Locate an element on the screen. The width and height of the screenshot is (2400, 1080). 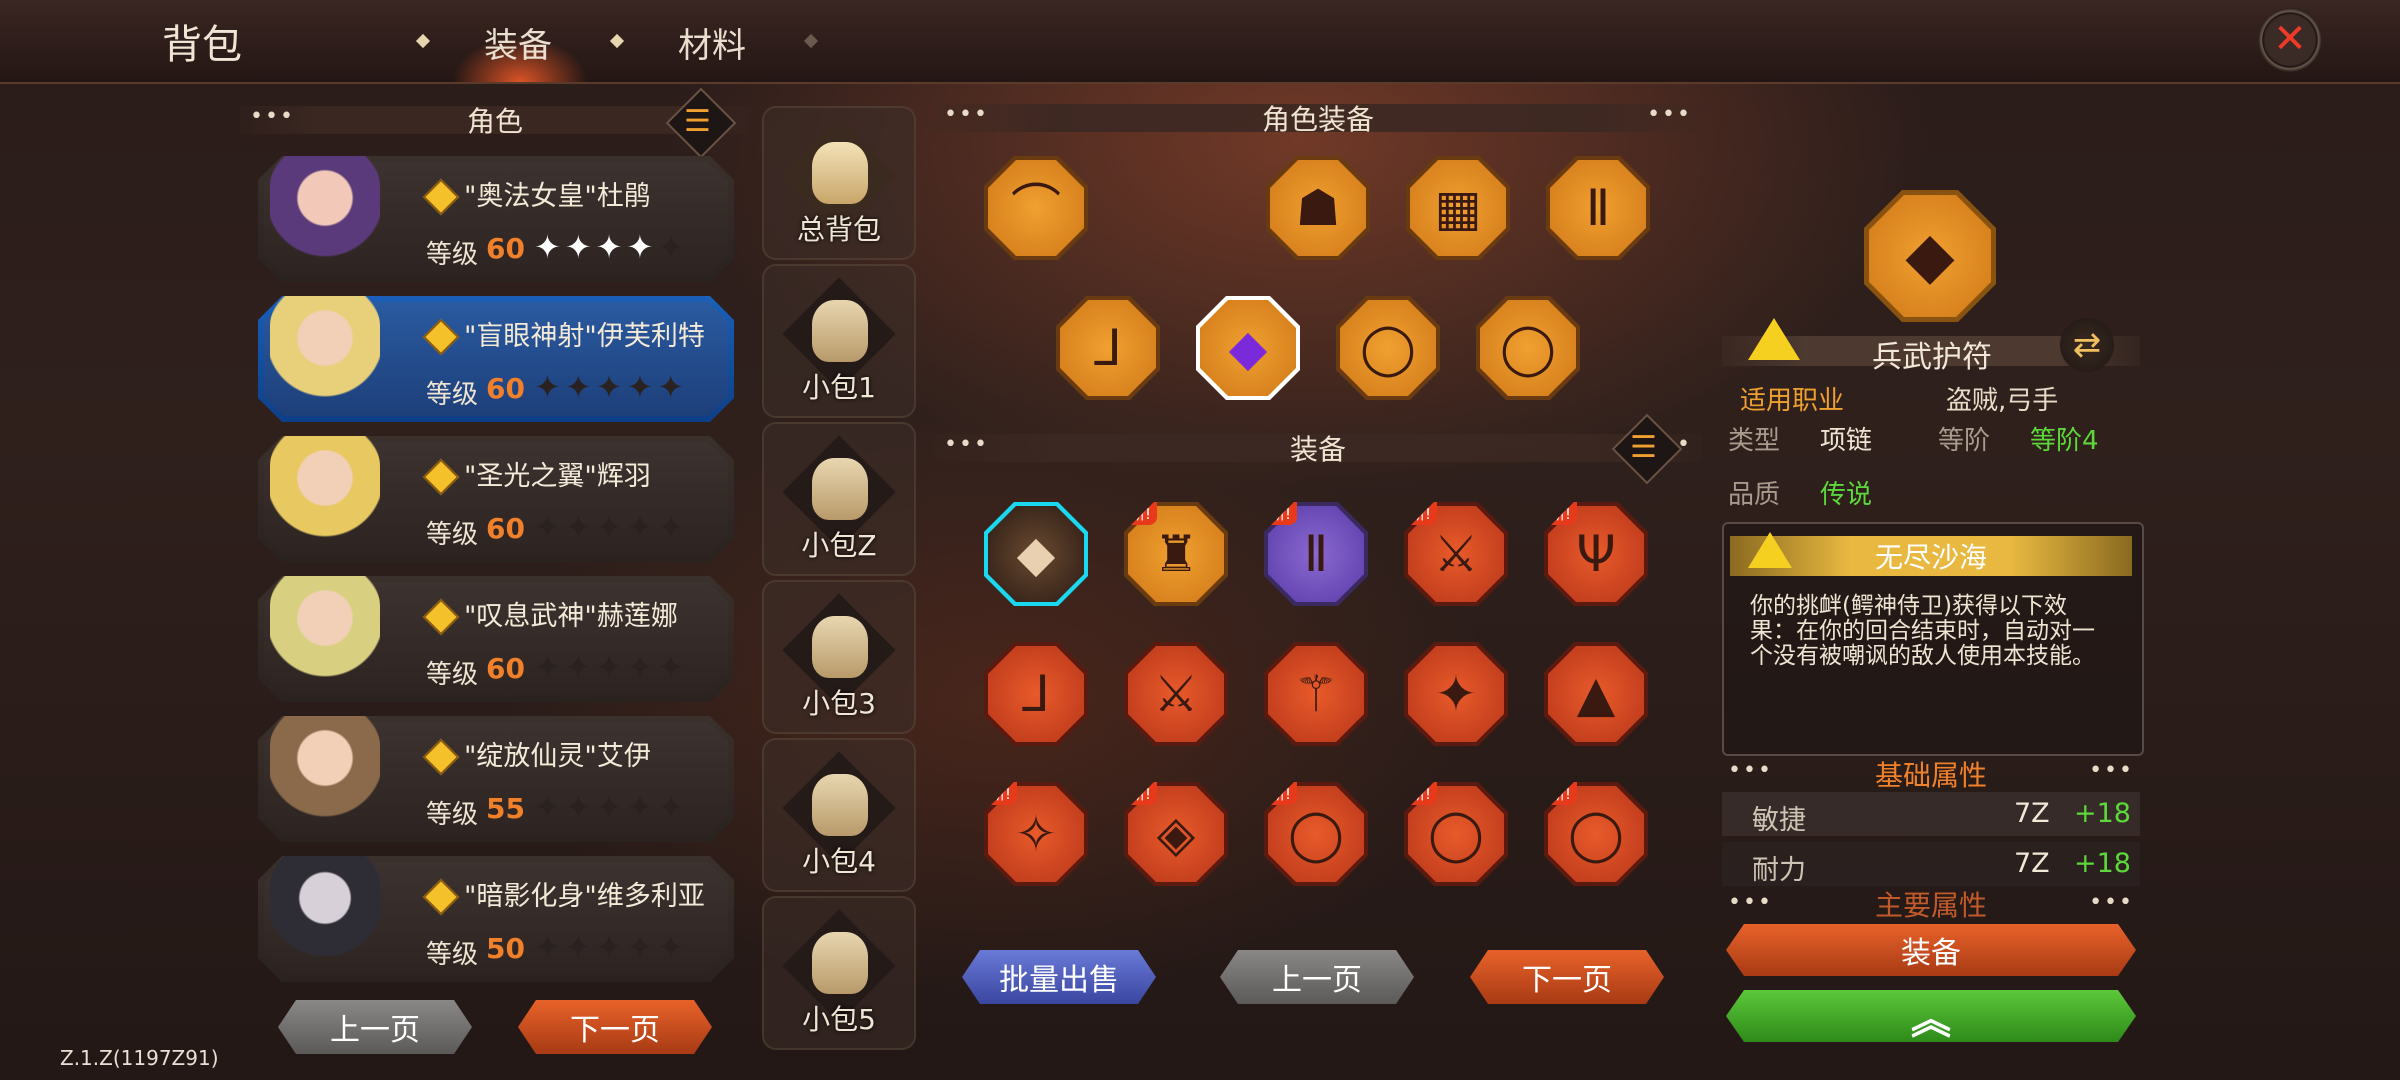
character-card: "绽放仙灵"艾伊 等级 55 ✦✦✦✦✦ is located at coordinates (496, 779).